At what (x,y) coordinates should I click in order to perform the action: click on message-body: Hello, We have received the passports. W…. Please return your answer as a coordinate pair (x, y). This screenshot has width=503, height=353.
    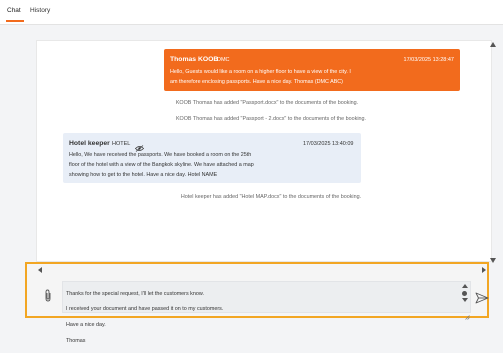
    Looking at the image, I should click on (171, 165).